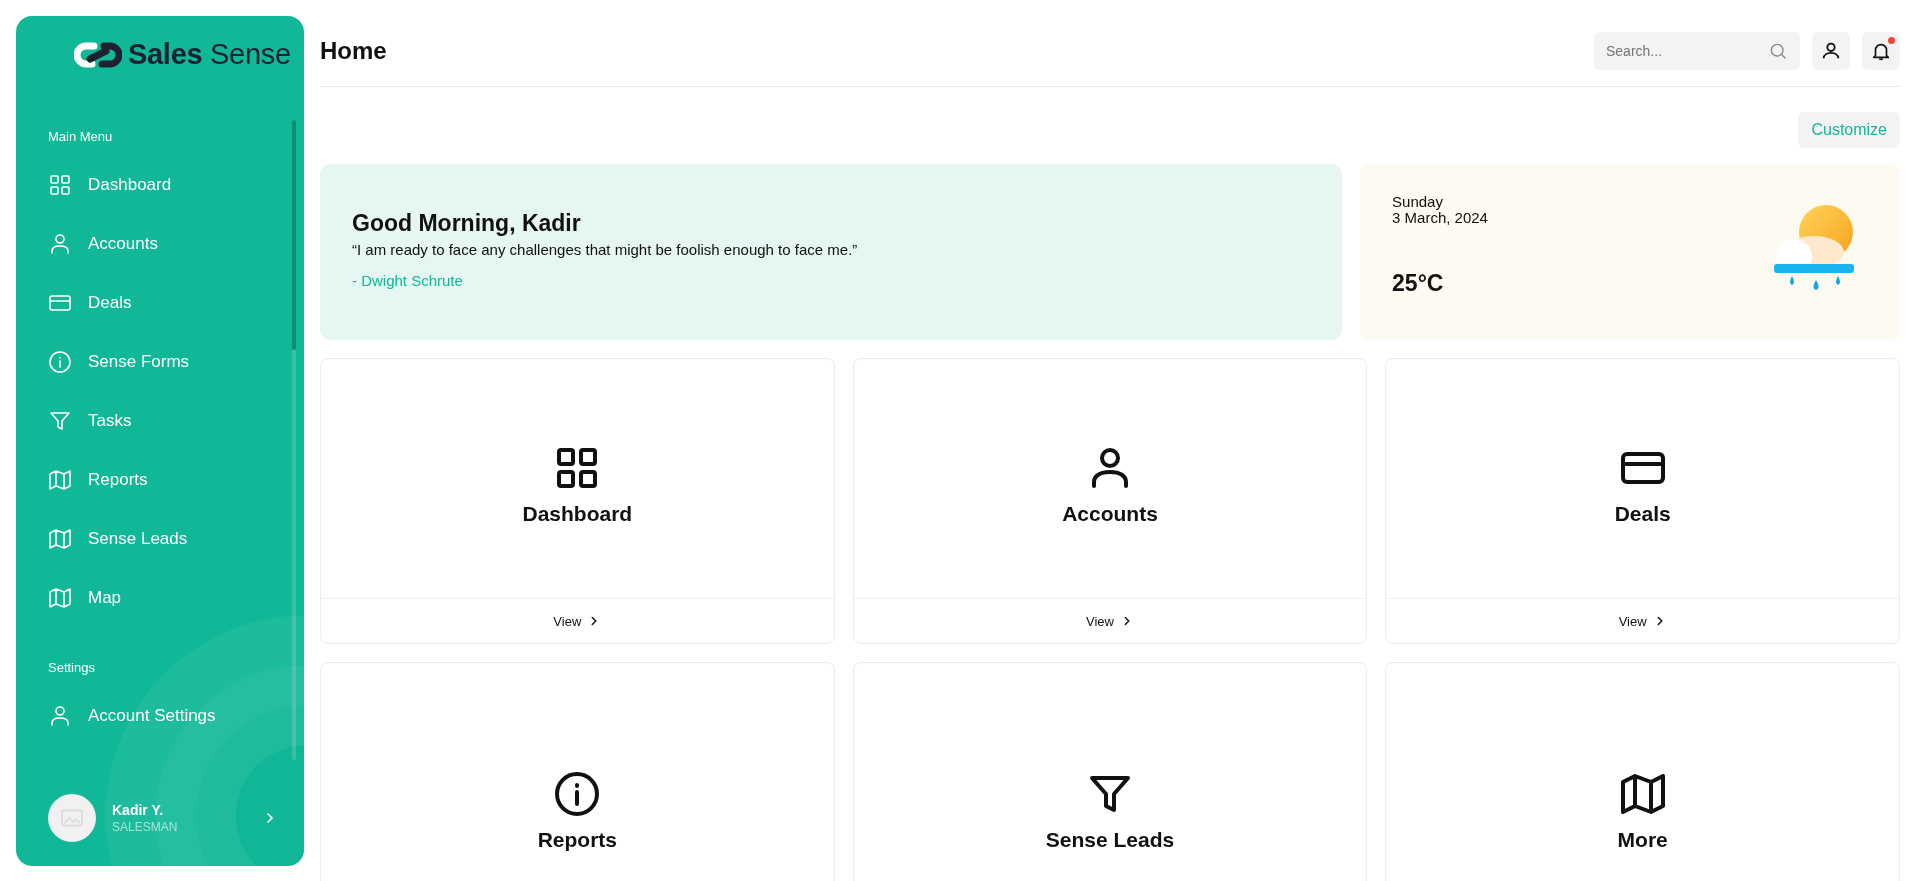 This screenshot has width=1920, height=881. Describe the element at coordinates (1642, 840) in the screenshot. I see `card-title: More` at that location.